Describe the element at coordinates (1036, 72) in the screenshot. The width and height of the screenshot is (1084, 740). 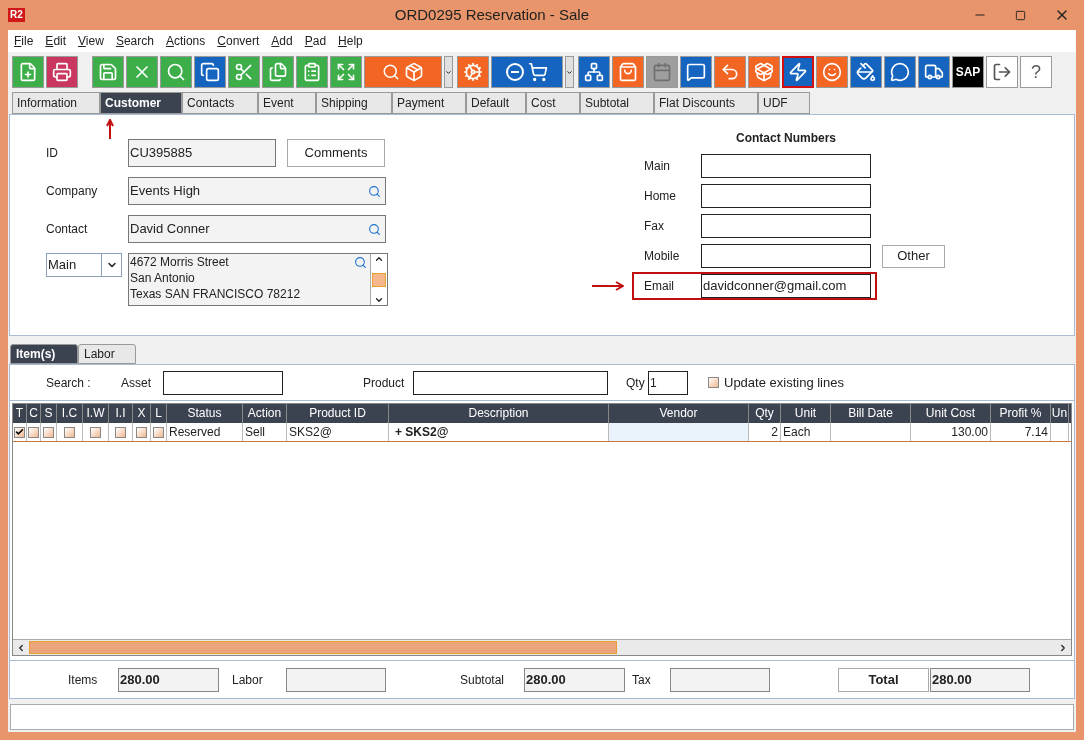
I see `toolbar-button: ?` at that location.